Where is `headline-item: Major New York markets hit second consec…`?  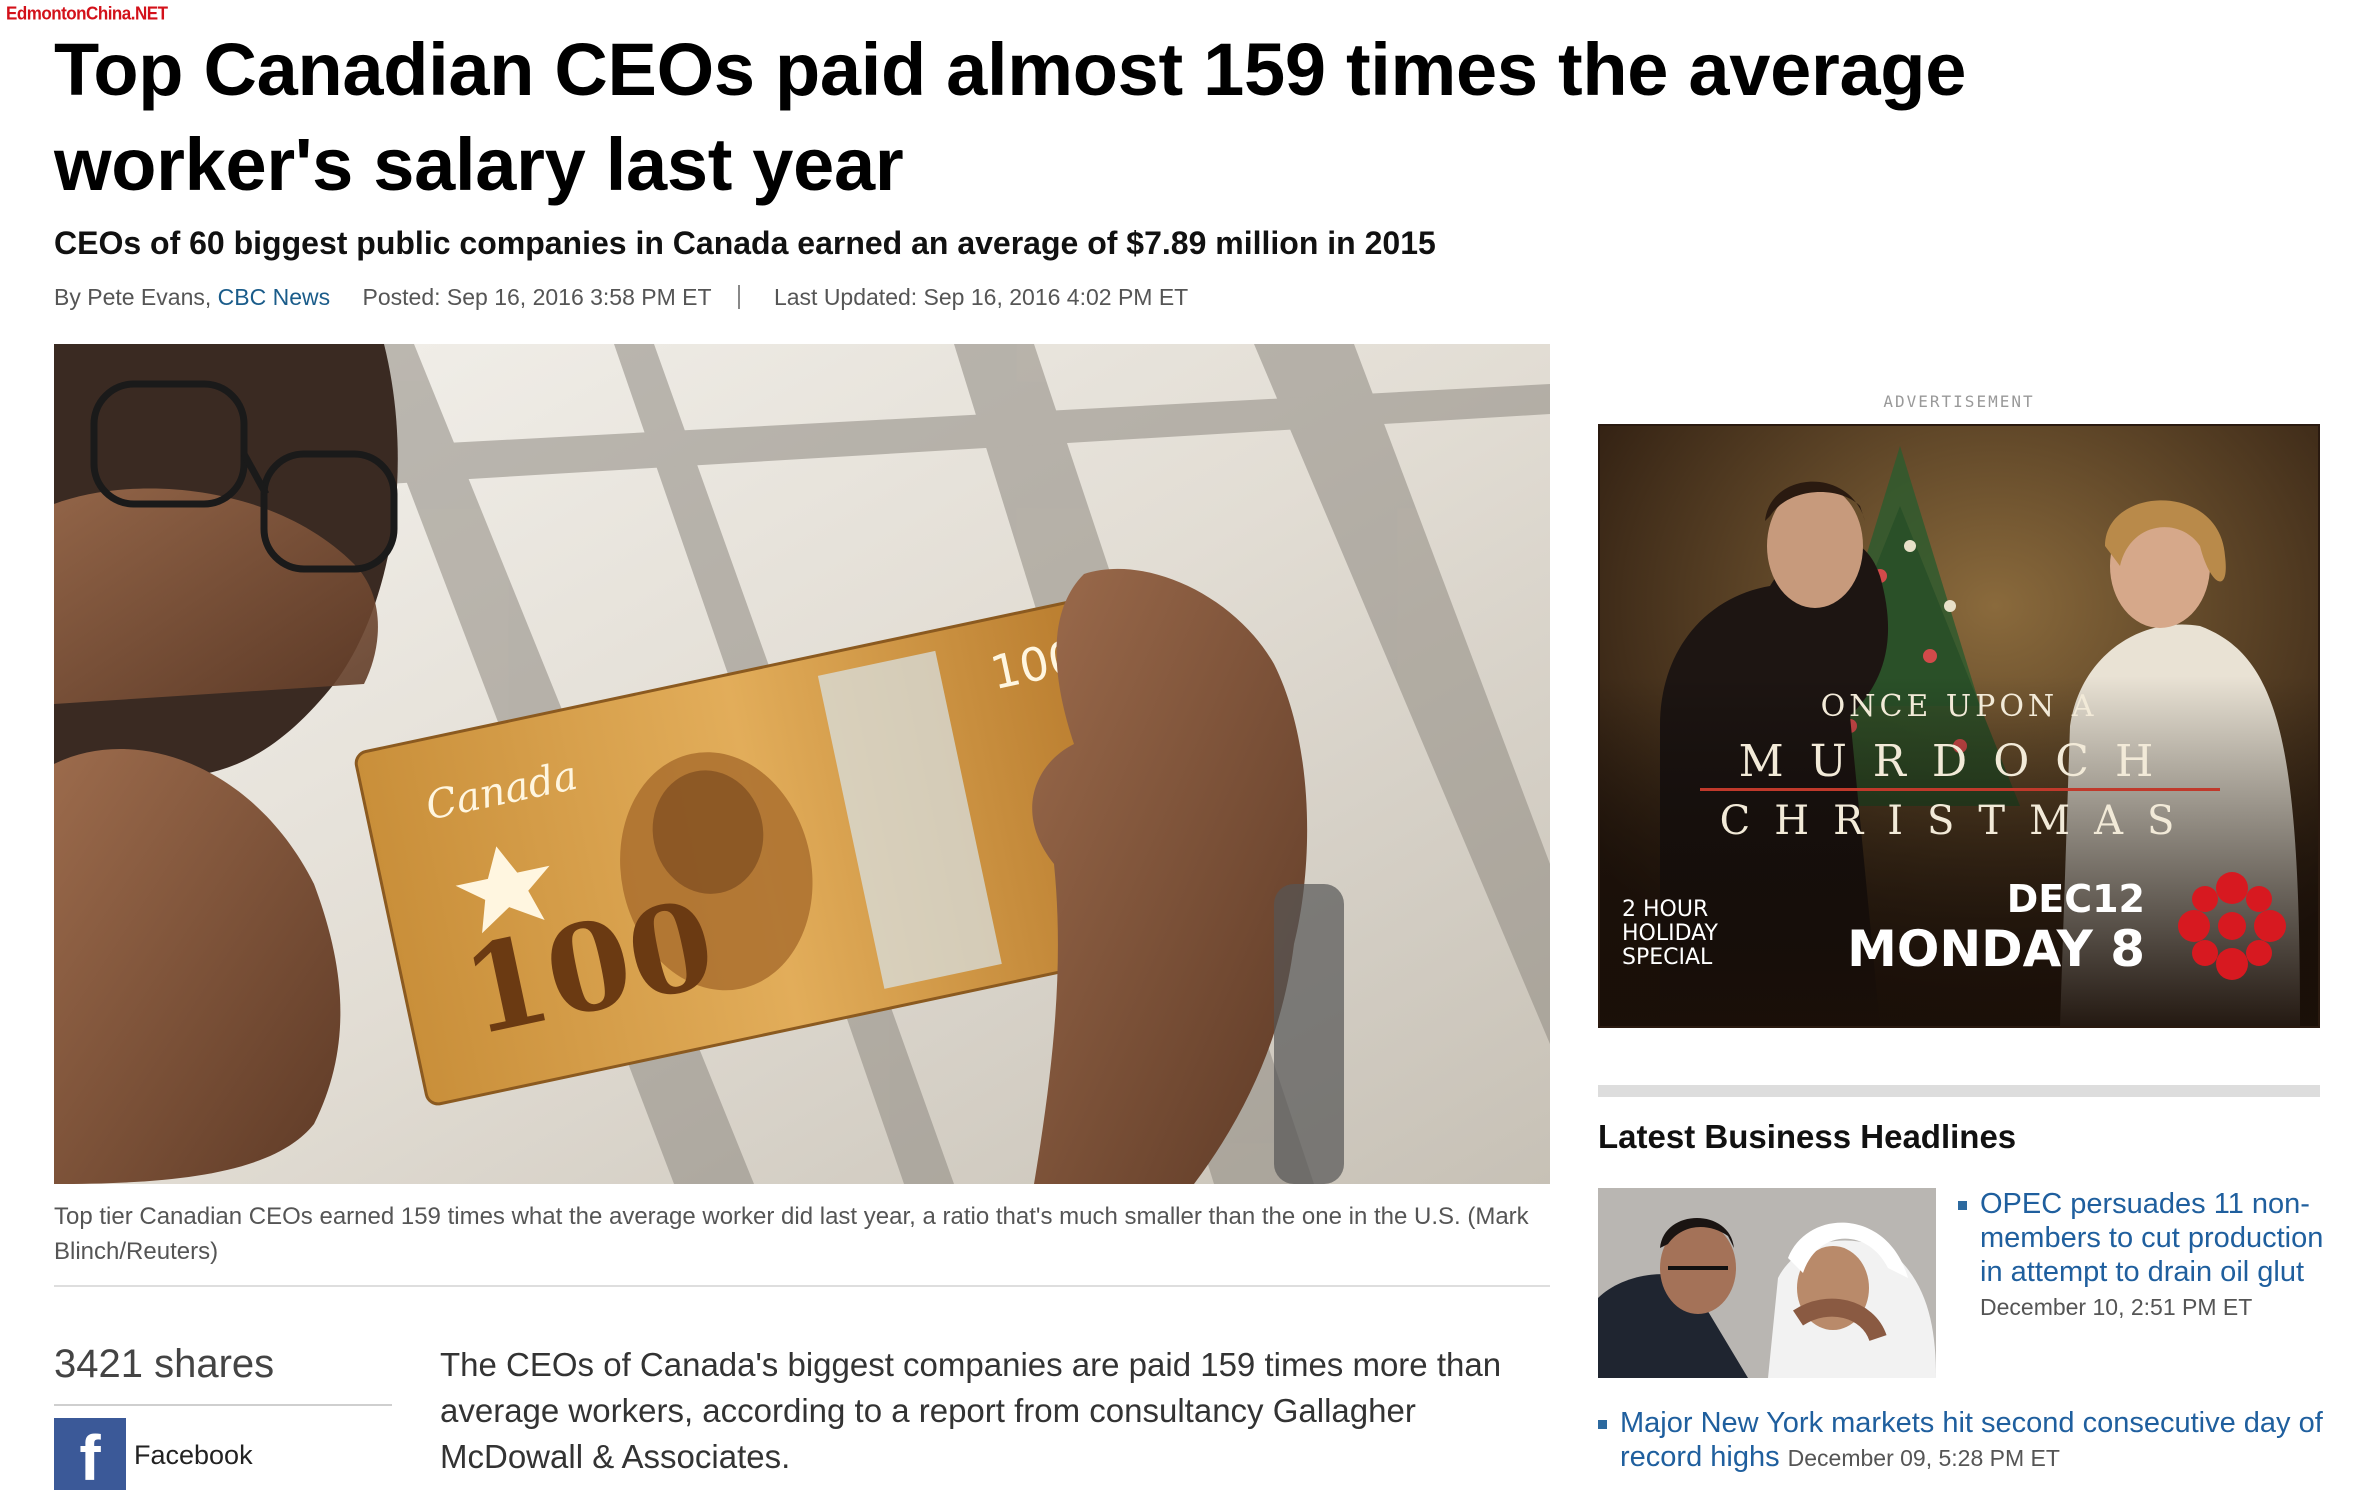
headline-item: Major New York markets hit second consec… is located at coordinates (1968, 1440).